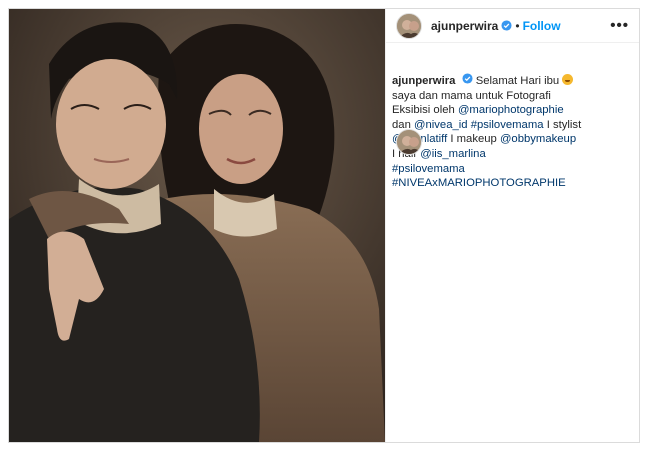 This screenshot has width=650, height=451. I want to click on caption-line-2: saya dan mama untuk Fotografi, so click(471, 95).